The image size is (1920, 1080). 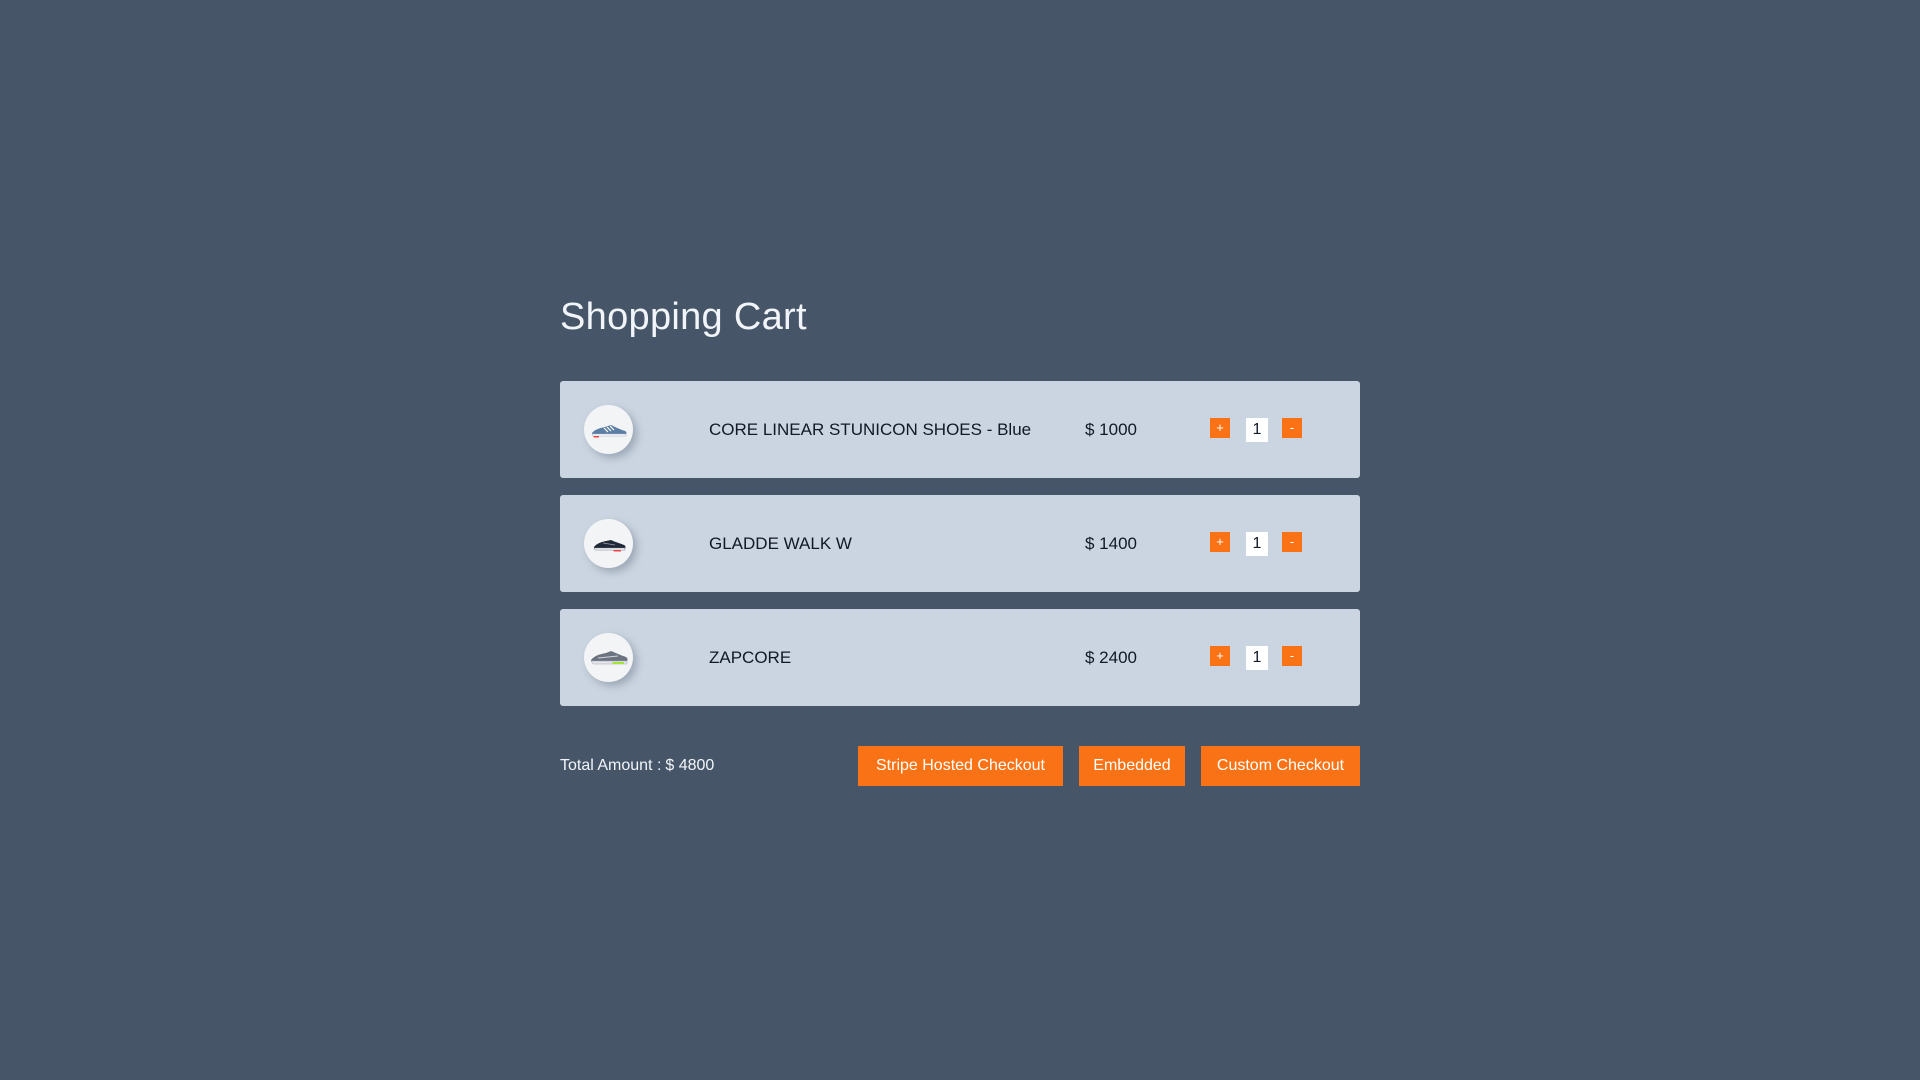 What do you see at coordinates (1132, 766) in the screenshot?
I see `embedded-checkout-button: Embedded` at bounding box center [1132, 766].